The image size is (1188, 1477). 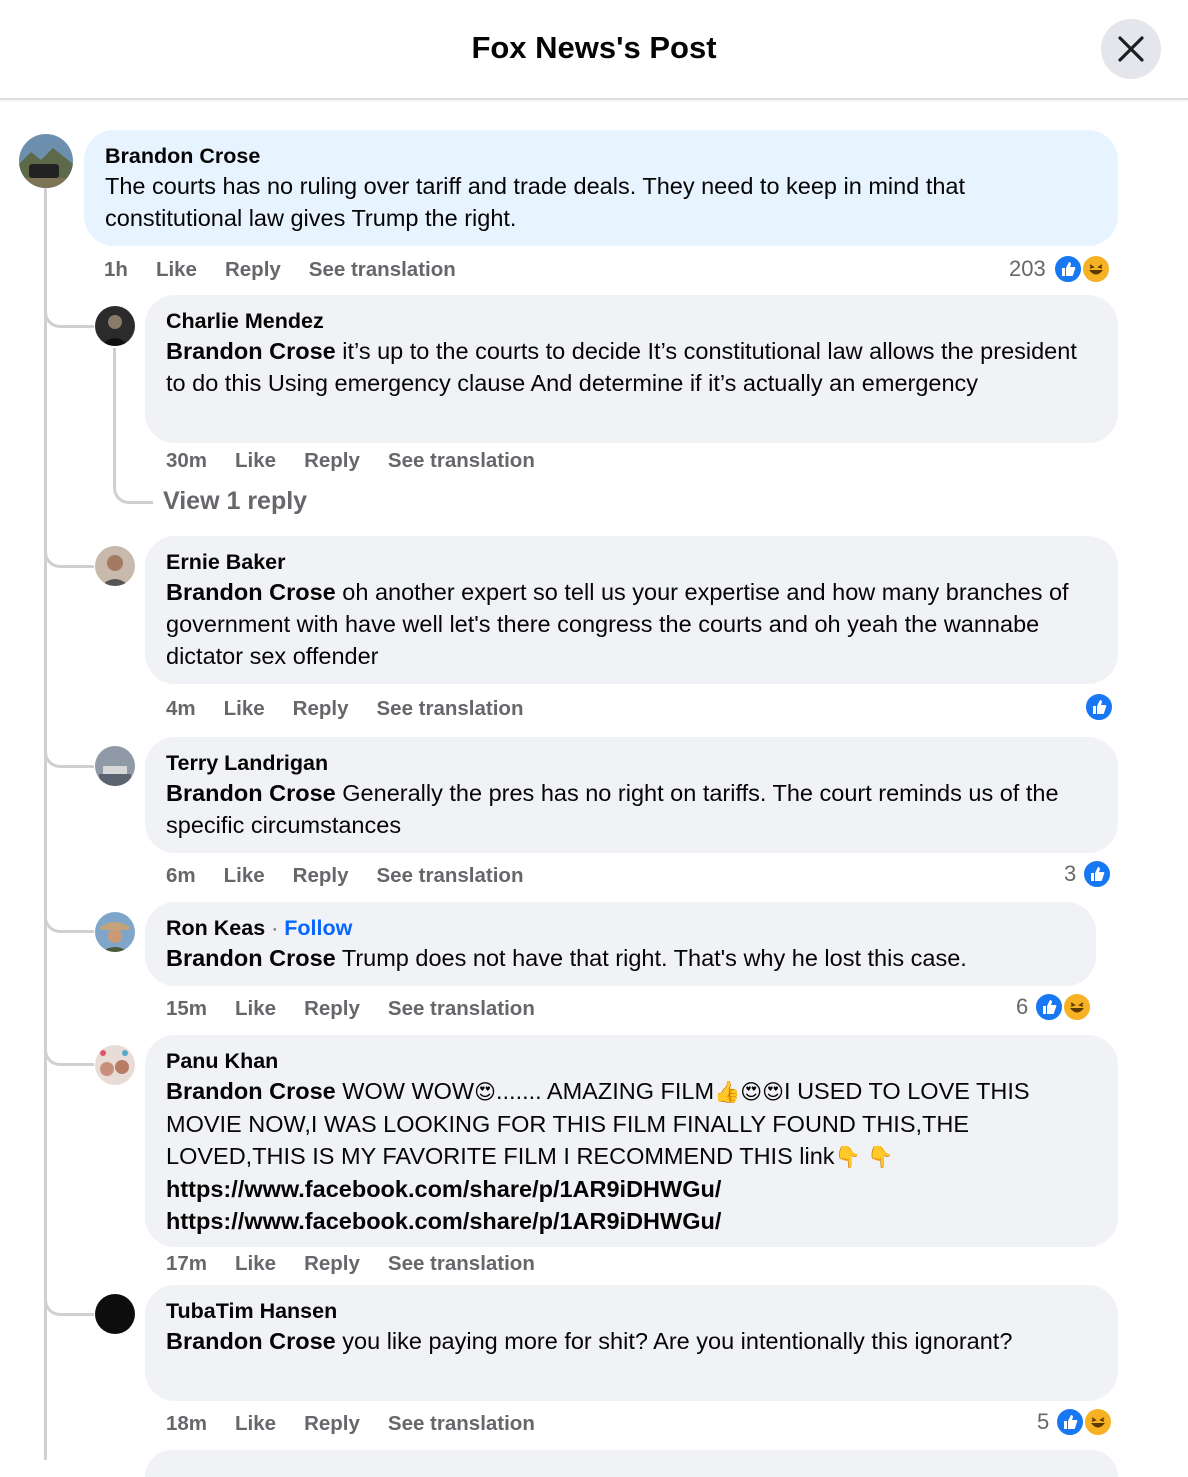 What do you see at coordinates (364, 1424) in the screenshot?
I see `comment-actions: 18m Like Reply See translation` at bounding box center [364, 1424].